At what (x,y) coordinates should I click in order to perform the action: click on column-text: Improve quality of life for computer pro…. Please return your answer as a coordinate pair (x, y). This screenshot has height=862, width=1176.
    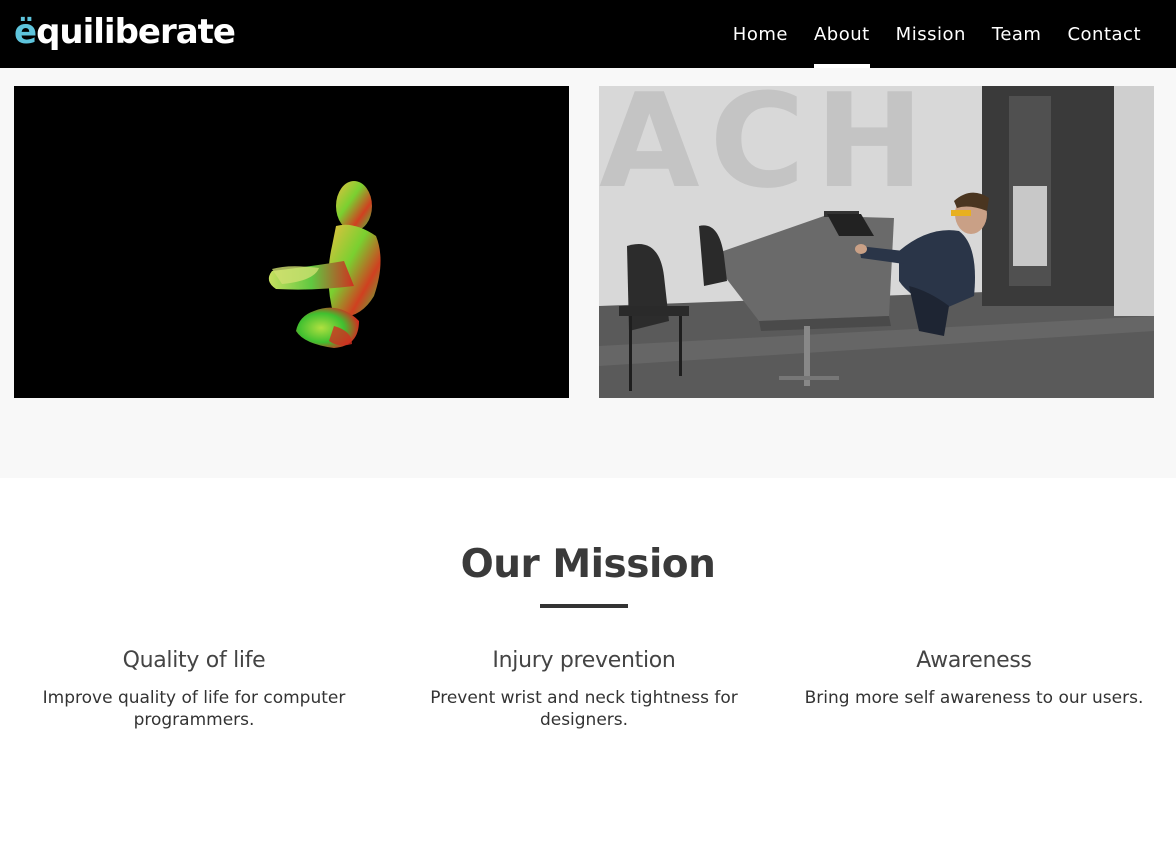
    Looking at the image, I should click on (194, 709).